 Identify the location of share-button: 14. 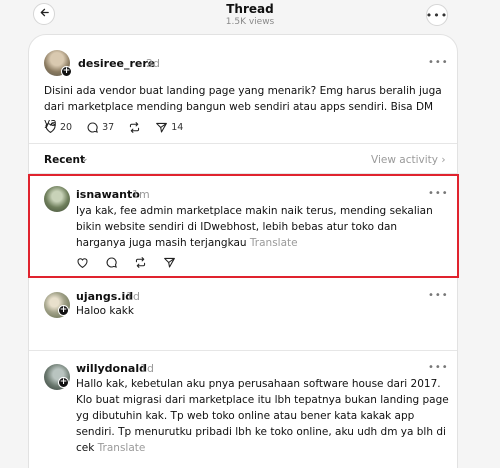
(169, 127).